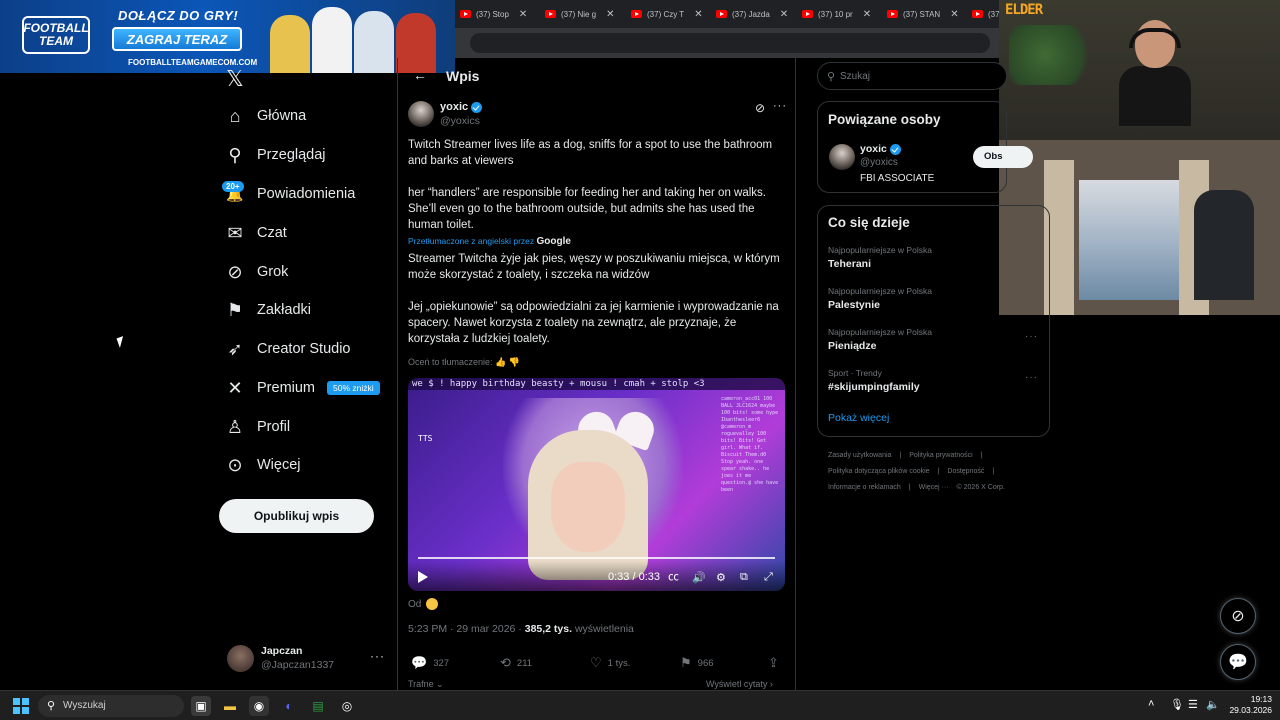 This screenshot has width=1280, height=720. I want to click on grok-fab-icon: ⊘, so click(1238, 616).